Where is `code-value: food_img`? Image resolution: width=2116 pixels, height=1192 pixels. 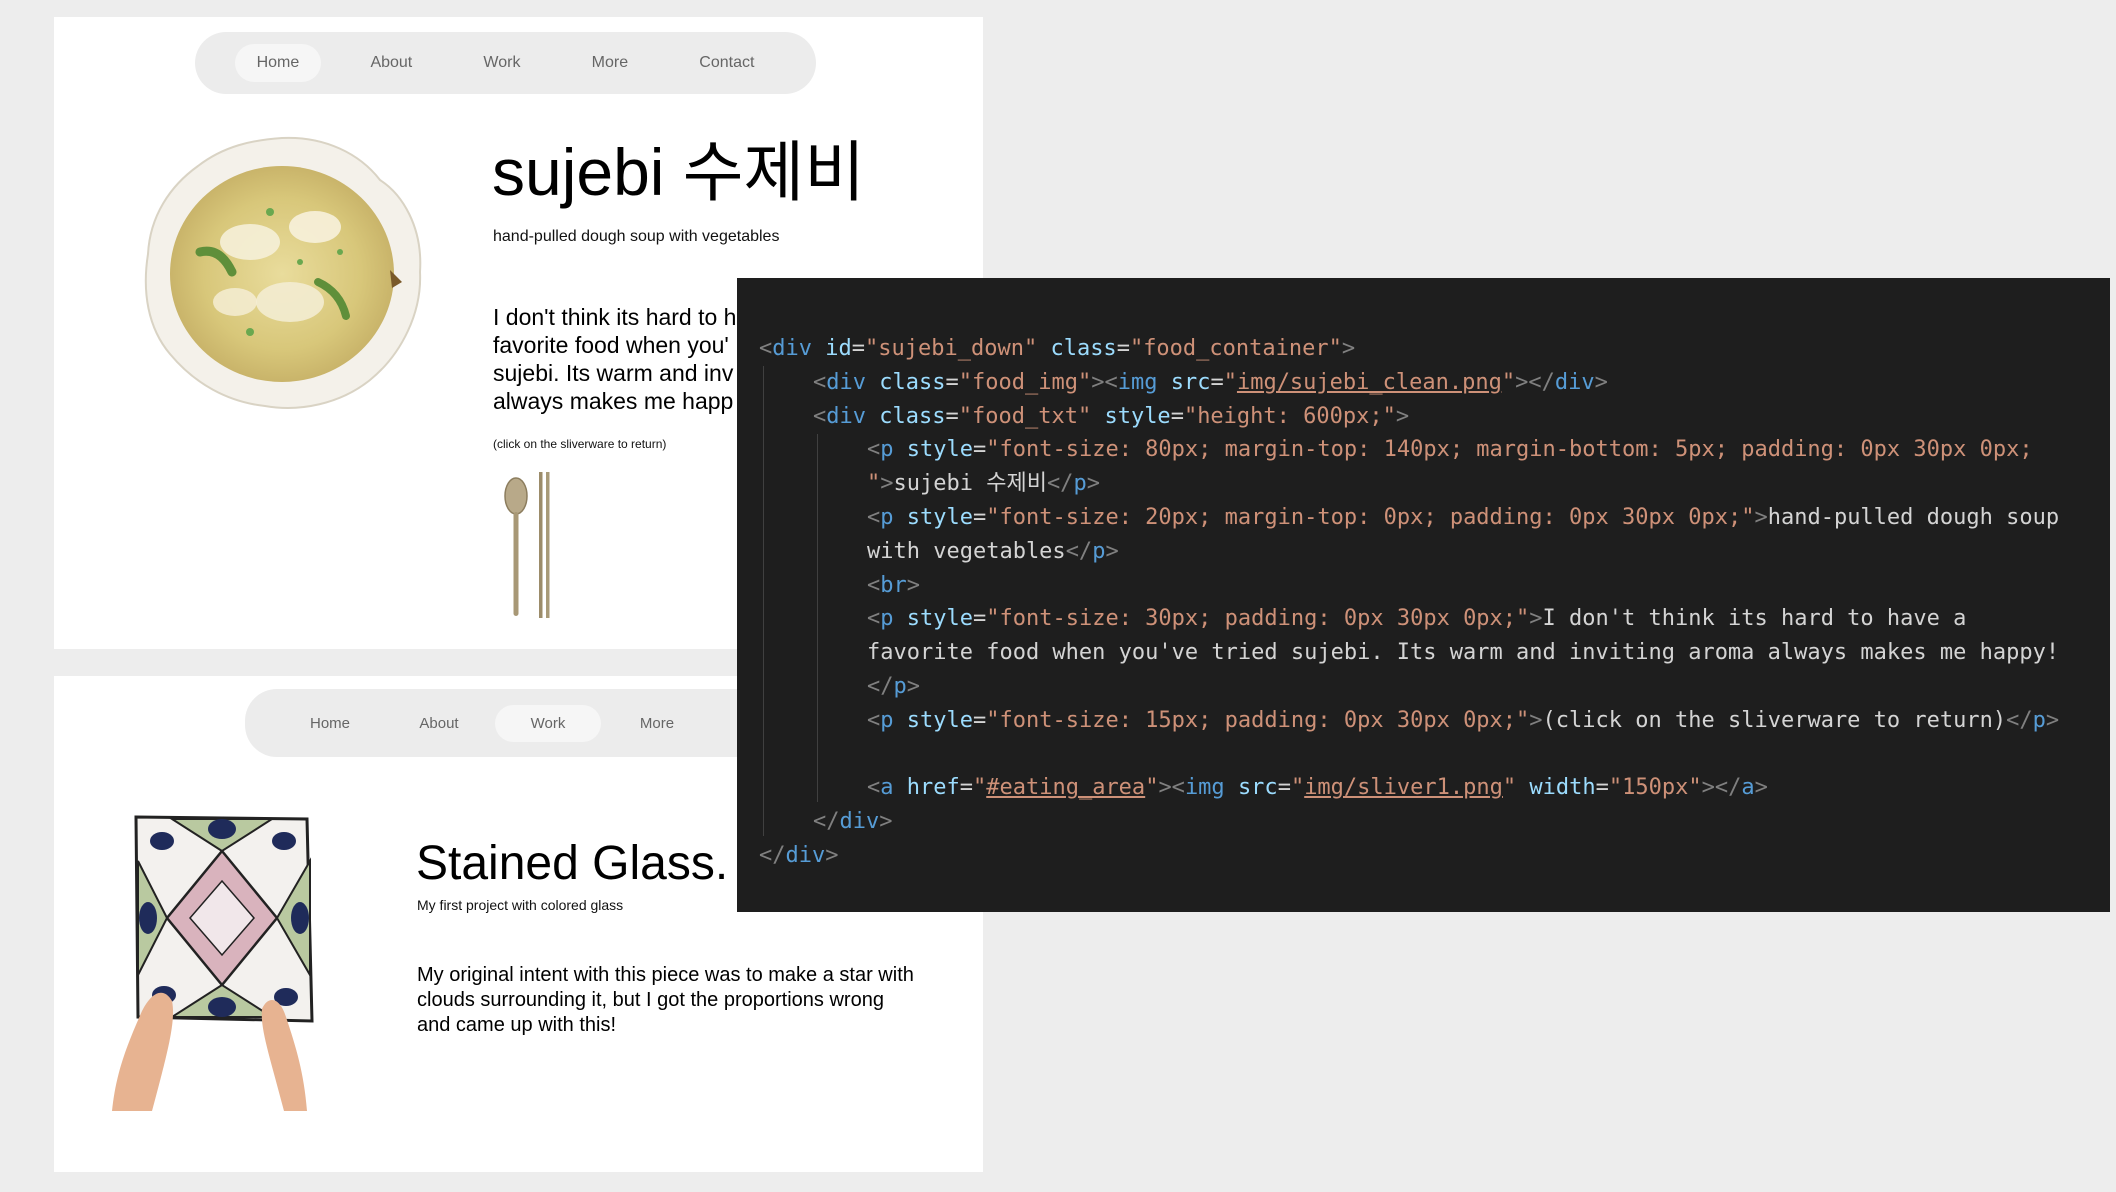
code-value: food_img is located at coordinates (1024, 382).